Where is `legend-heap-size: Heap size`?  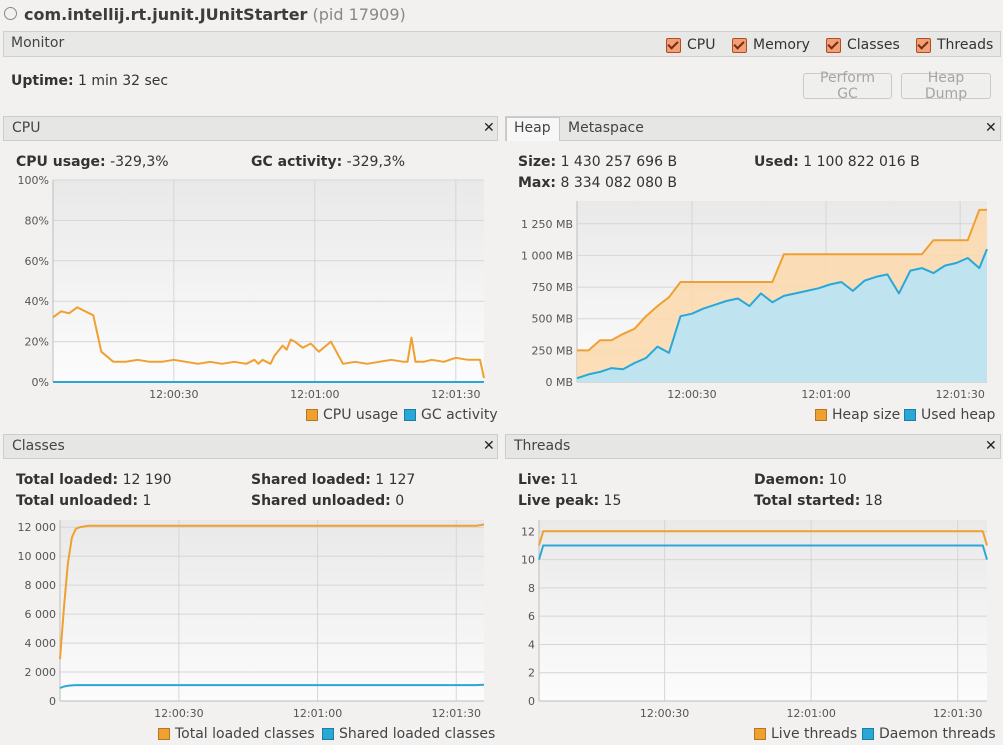
legend-heap-size: Heap size is located at coordinates (857, 415).